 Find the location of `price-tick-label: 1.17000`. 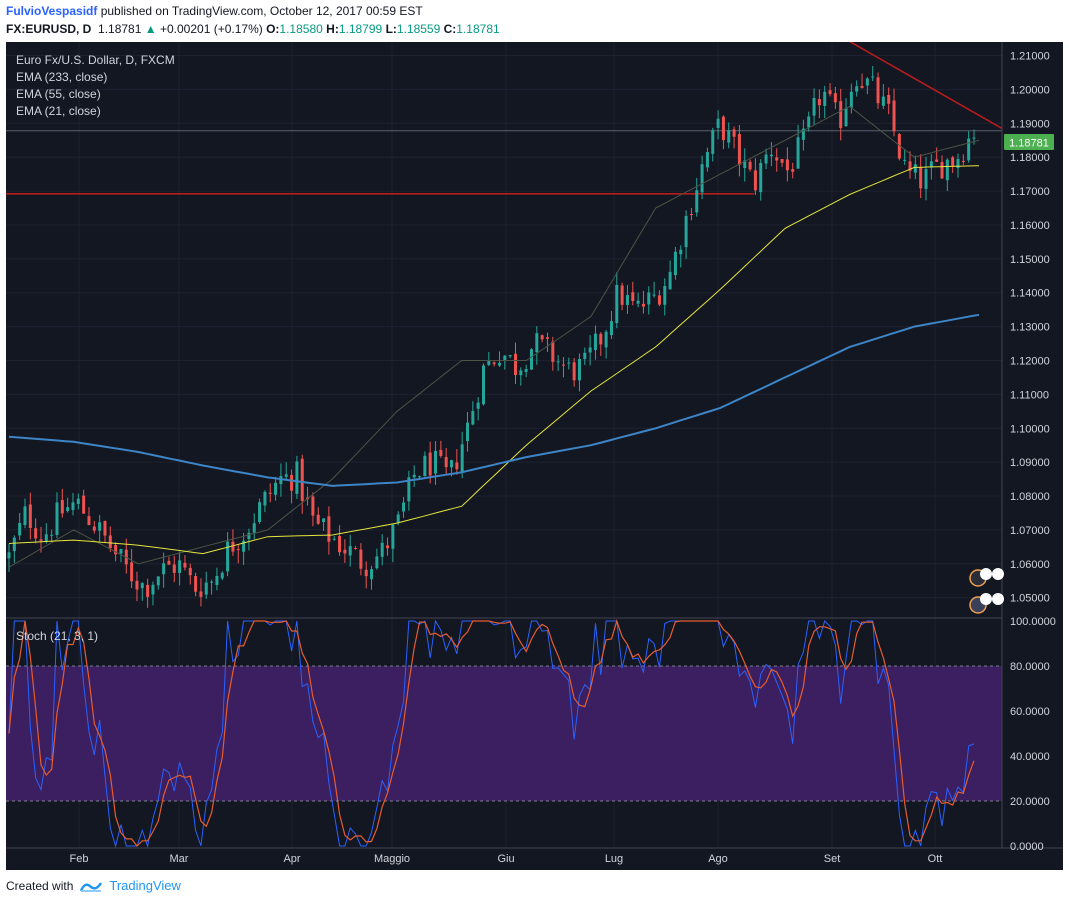

price-tick-label: 1.17000 is located at coordinates (1030, 192).